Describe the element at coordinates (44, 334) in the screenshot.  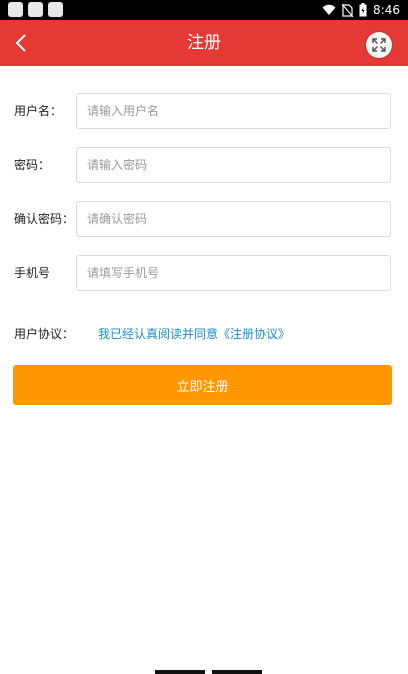
I see `agreement-label: 用户协议：` at that location.